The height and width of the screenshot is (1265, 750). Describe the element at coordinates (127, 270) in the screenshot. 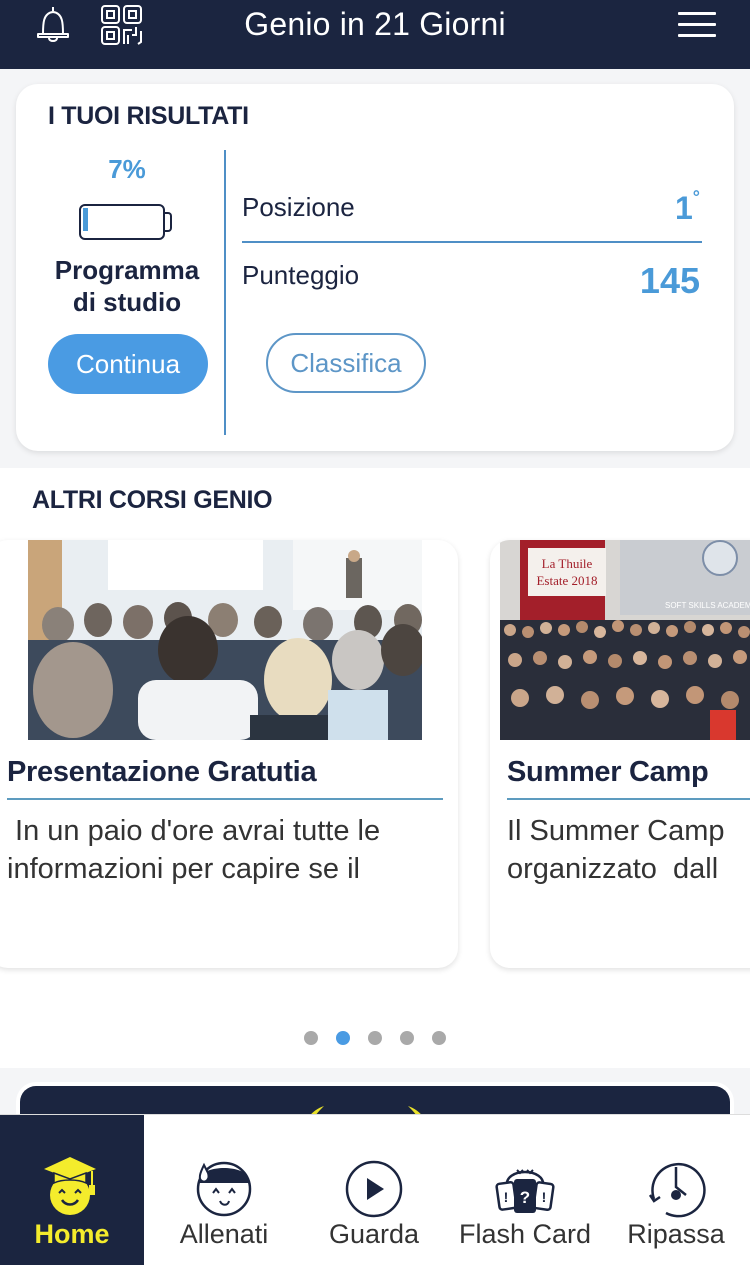

I see `study-program-label-line1: Programma` at that location.